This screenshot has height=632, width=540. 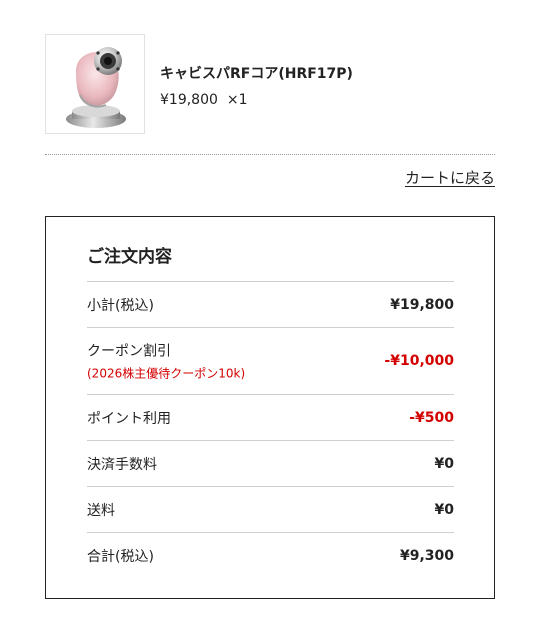 I want to click on coupon-label: クーポン割引, so click(x=129, y=351).